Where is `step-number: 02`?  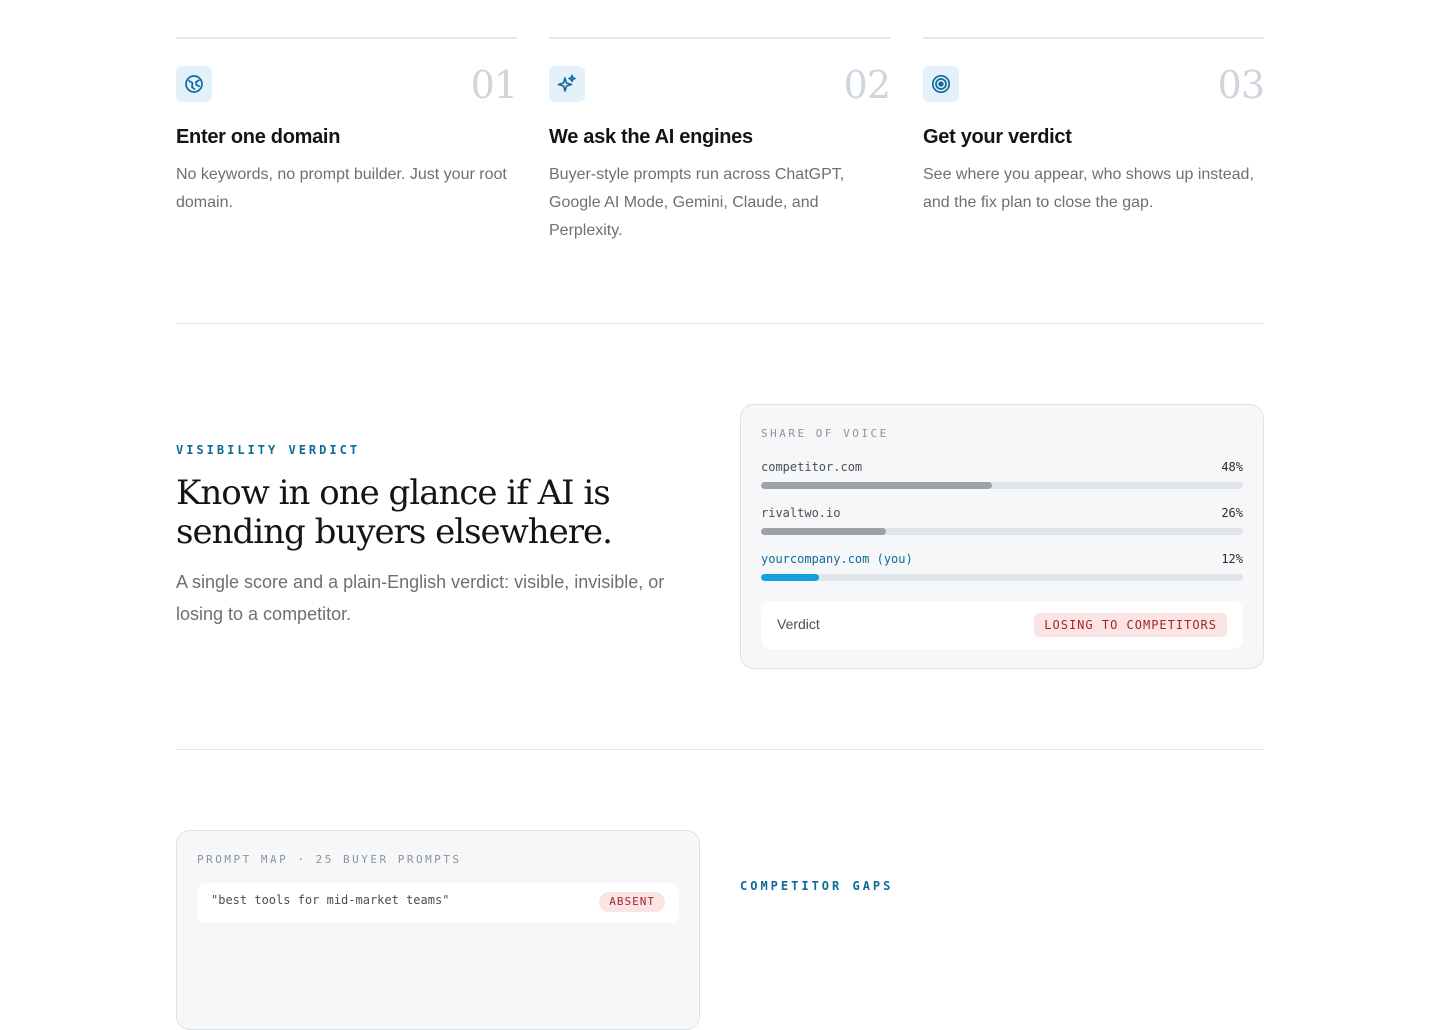 step-number: 02 is located at coordinates (867, 85).